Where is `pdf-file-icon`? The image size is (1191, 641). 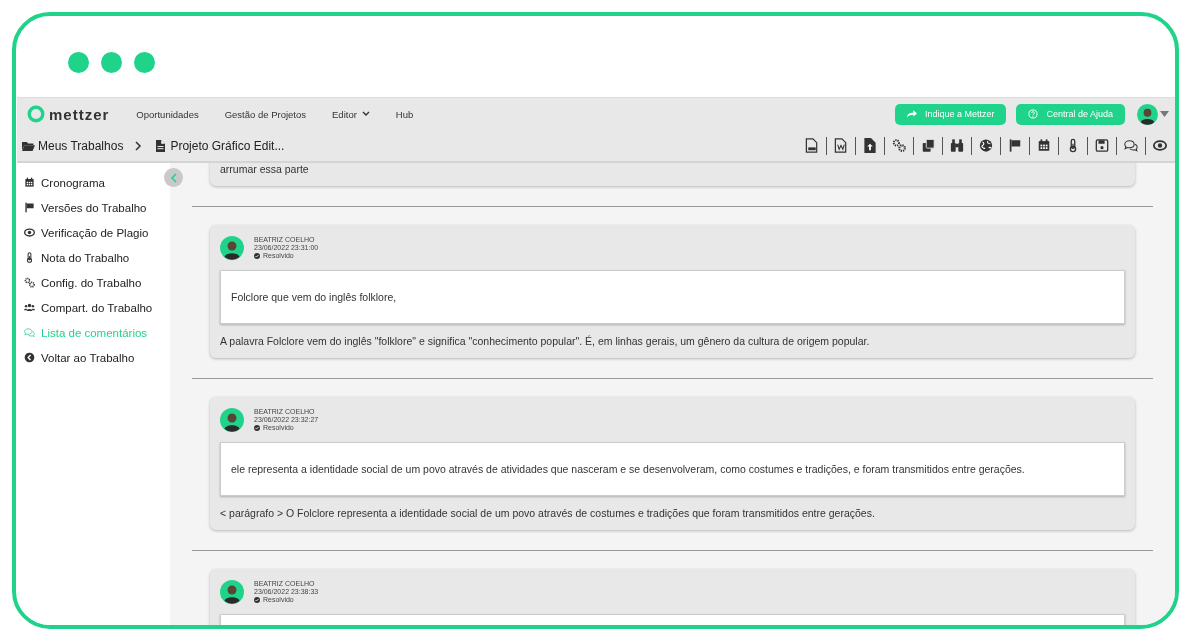 pdf-file-icon is located at coordinates (812, 145).